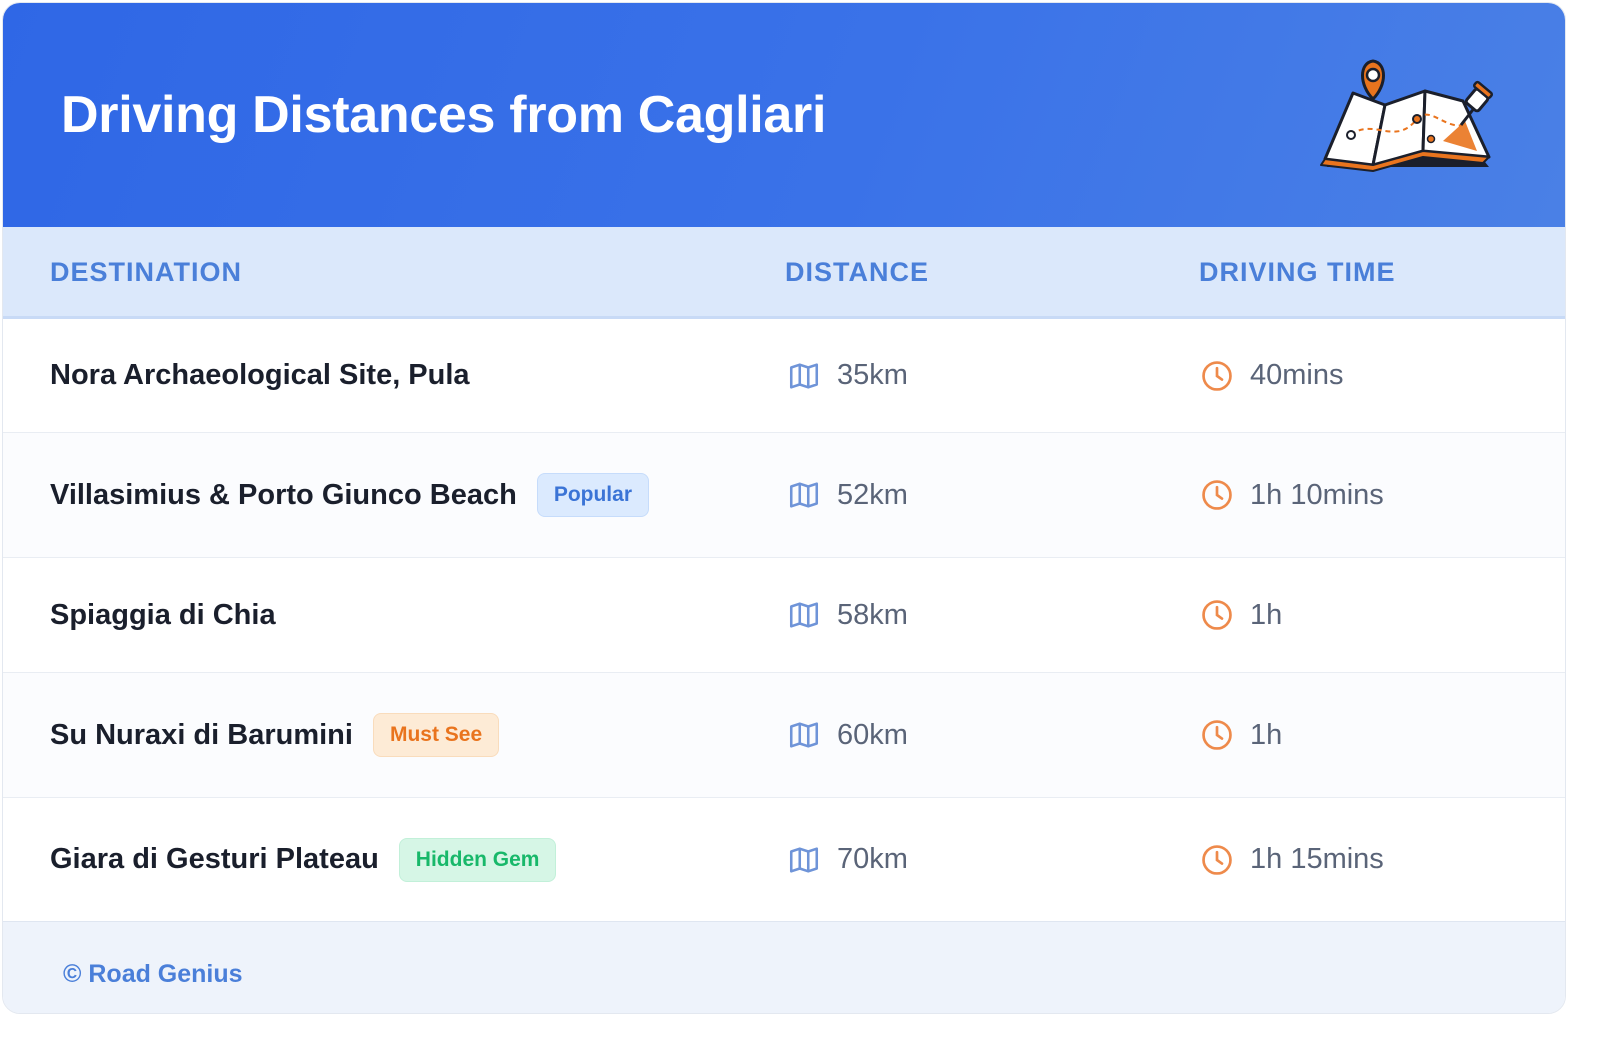 The height and width of the screenshot is (1038, 1604). Describe the element at coordinates (146, 272) in the screenshot. I see `column-header-destination: DESTINATION` at that location.